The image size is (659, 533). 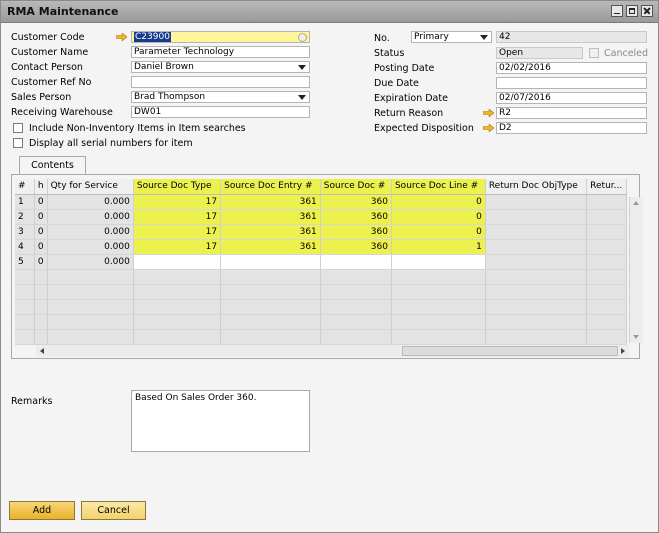 What do you see at coordinates (25, 187) in the screenshot?
I see `column-header: #` at bounding box center [25, 187].